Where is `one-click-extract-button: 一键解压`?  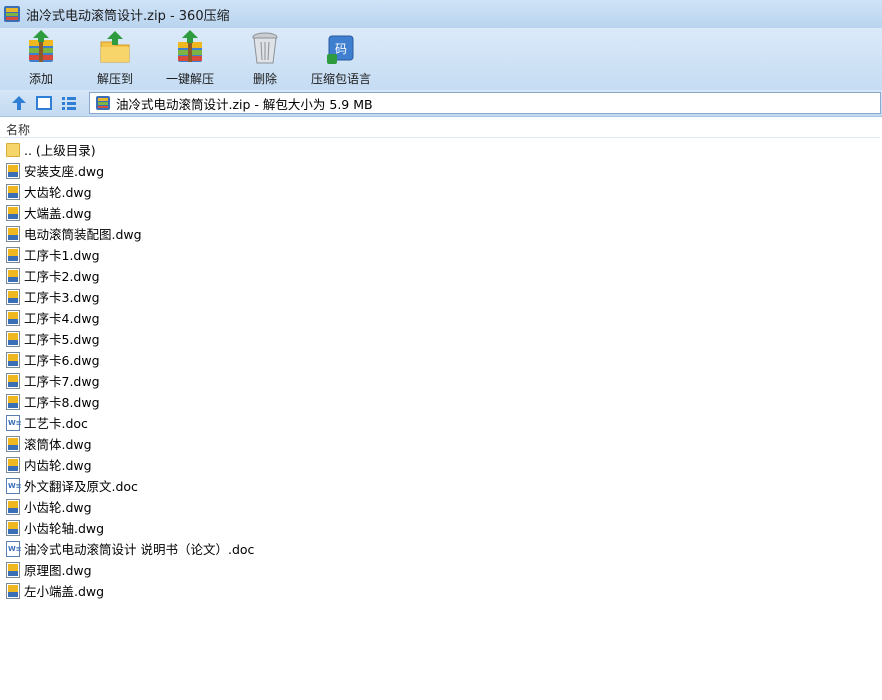 one-click-extract-button: 一键解压 is located at coordinates (190, 59).